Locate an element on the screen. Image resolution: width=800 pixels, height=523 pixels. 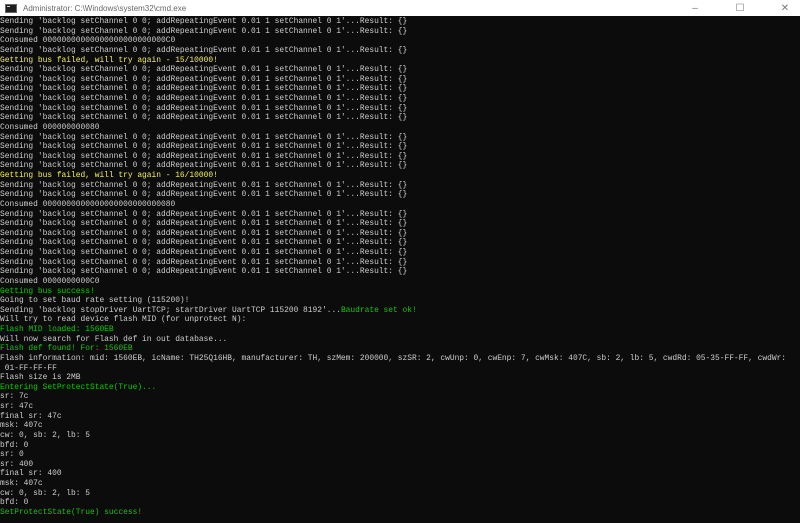
console-line-text: cw: 0, sb: 2, lb: 5 is located at coordinates (45, 493).